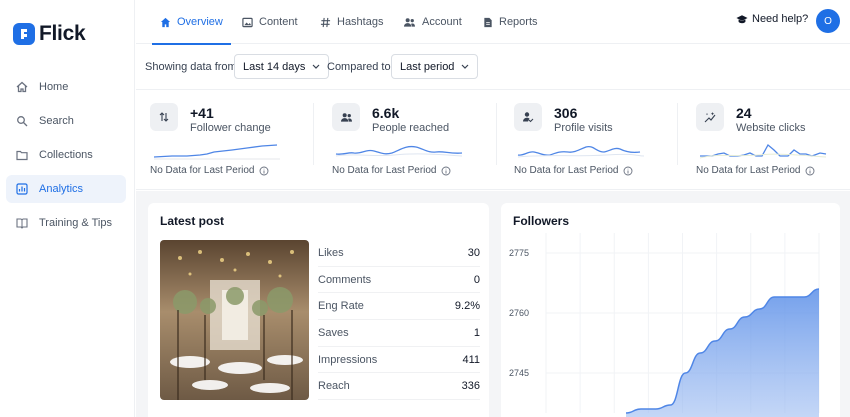  What do you see at coordinates (442, 22) in the screenshot?
I see `tab-label: Account` at bounding box center [442, 22].